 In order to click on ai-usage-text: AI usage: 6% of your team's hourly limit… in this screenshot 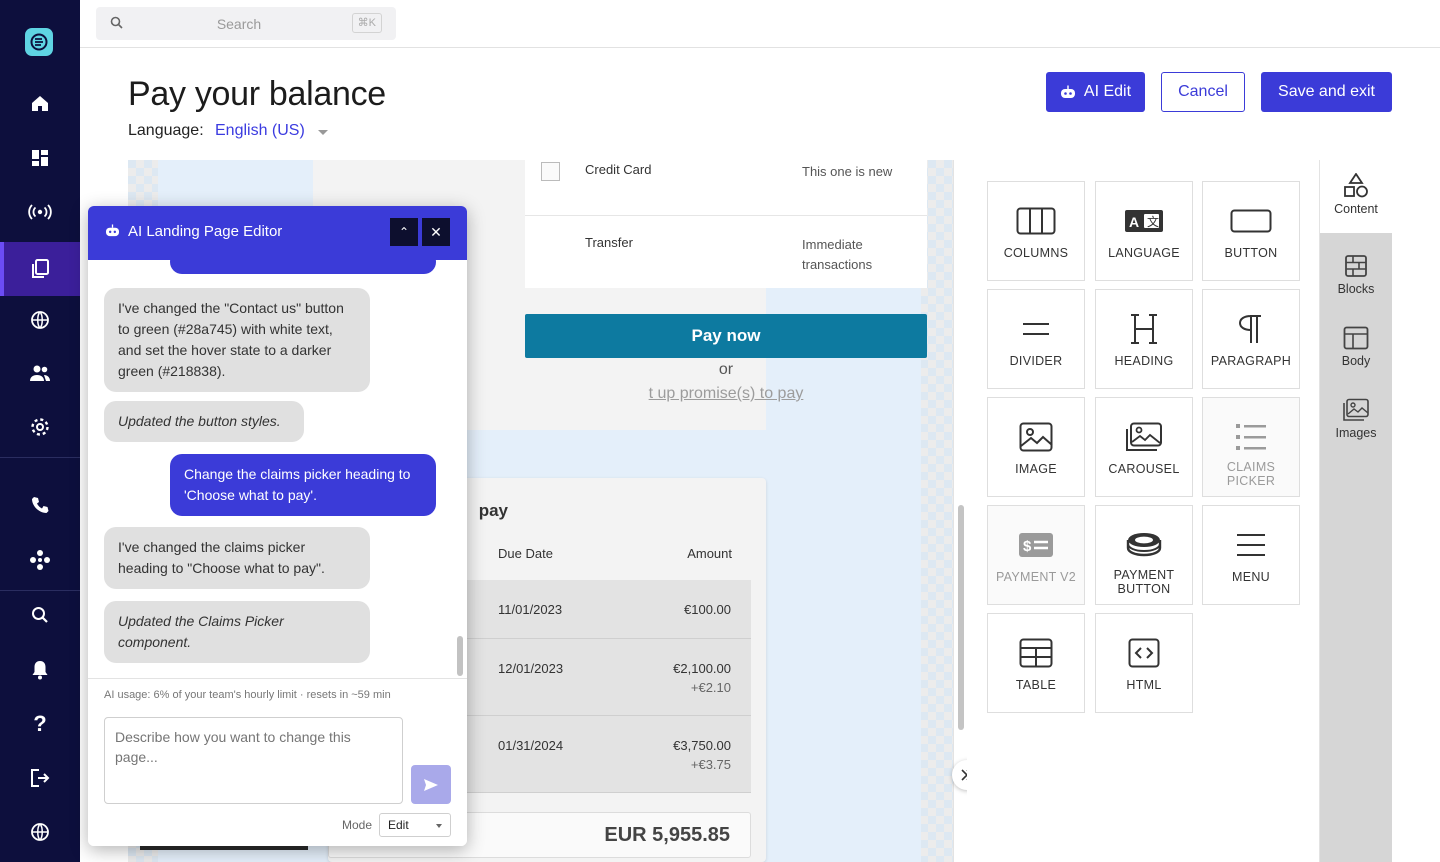, I will do `click(247, 695)`.